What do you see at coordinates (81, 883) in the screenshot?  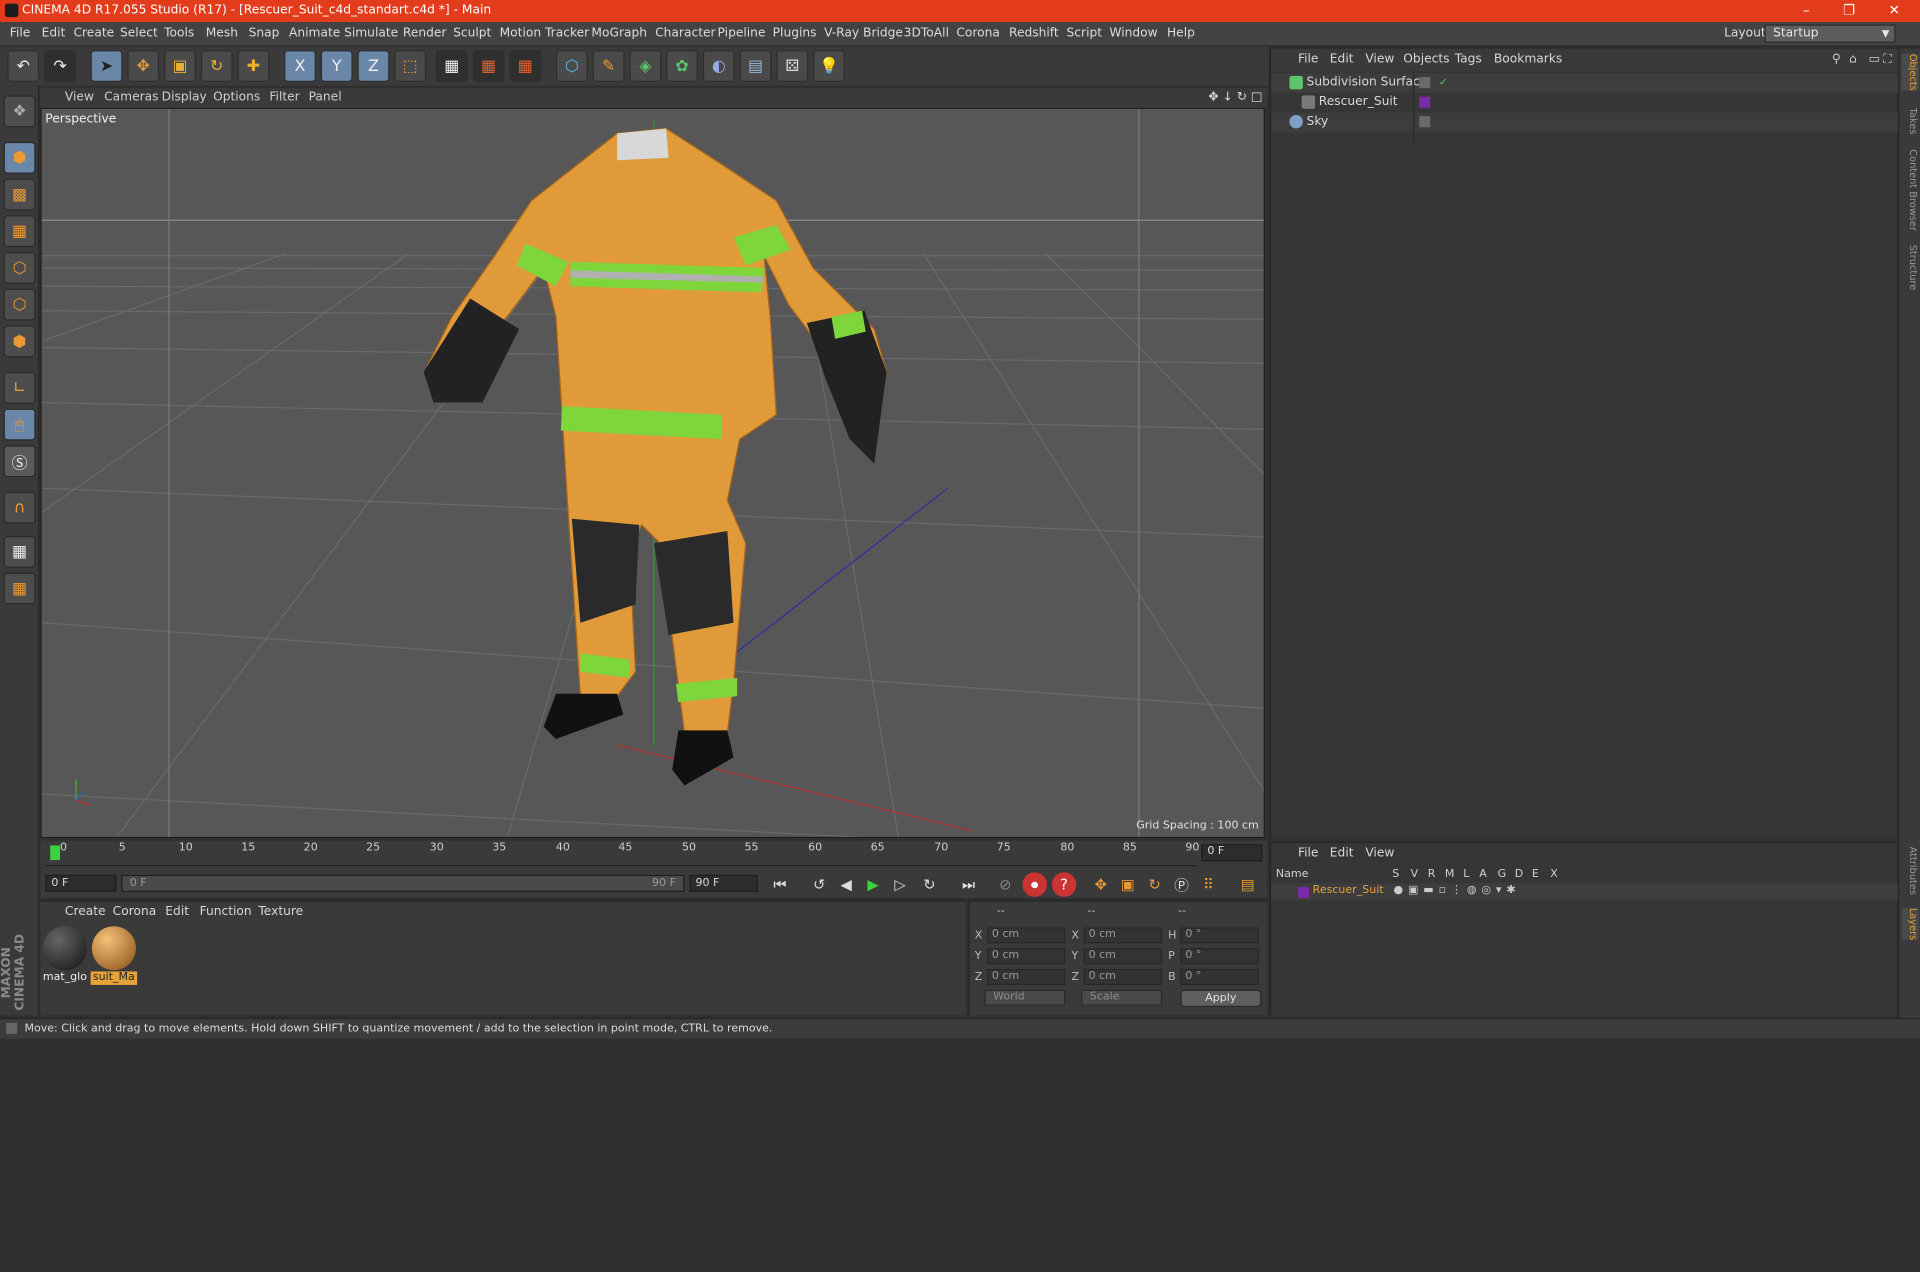 I see `start-frame-field: 0 F` at bounding box center [81, 883].